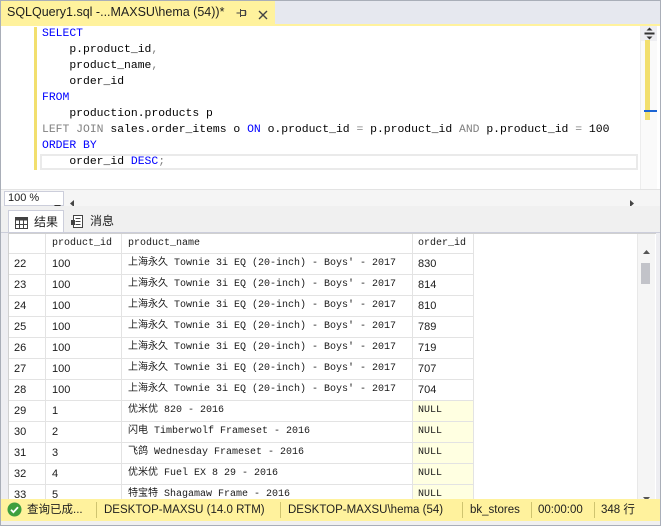 This screenshot has height=526, width=661. I want to click on product-name-cell: 优米优 820 - 2016, so click(267, 411).